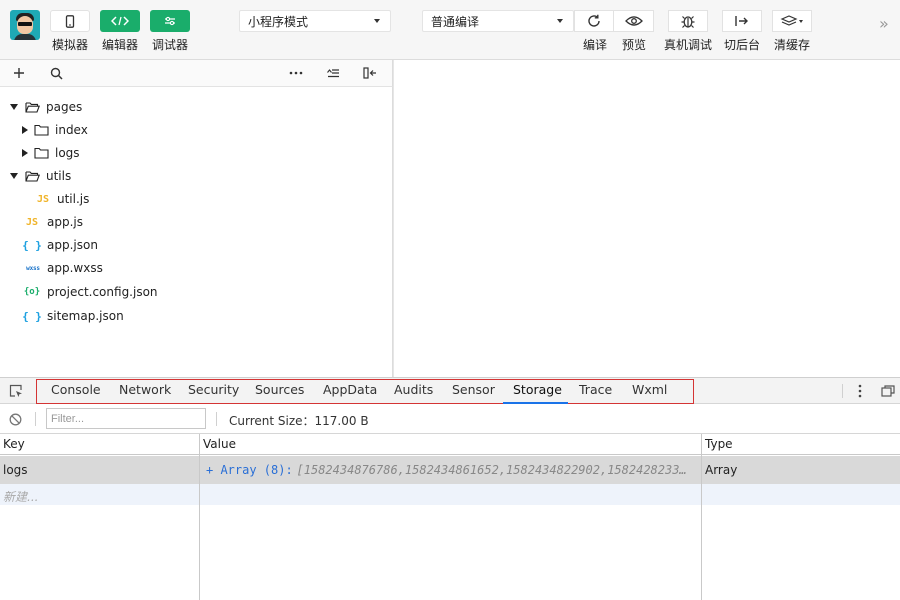 This screenshot has width=900, height=600. What do you see at coordinates (102, 292) in the screenshot?
I see `tree-item-label: project.config.json` at bounding box center [102, 292].